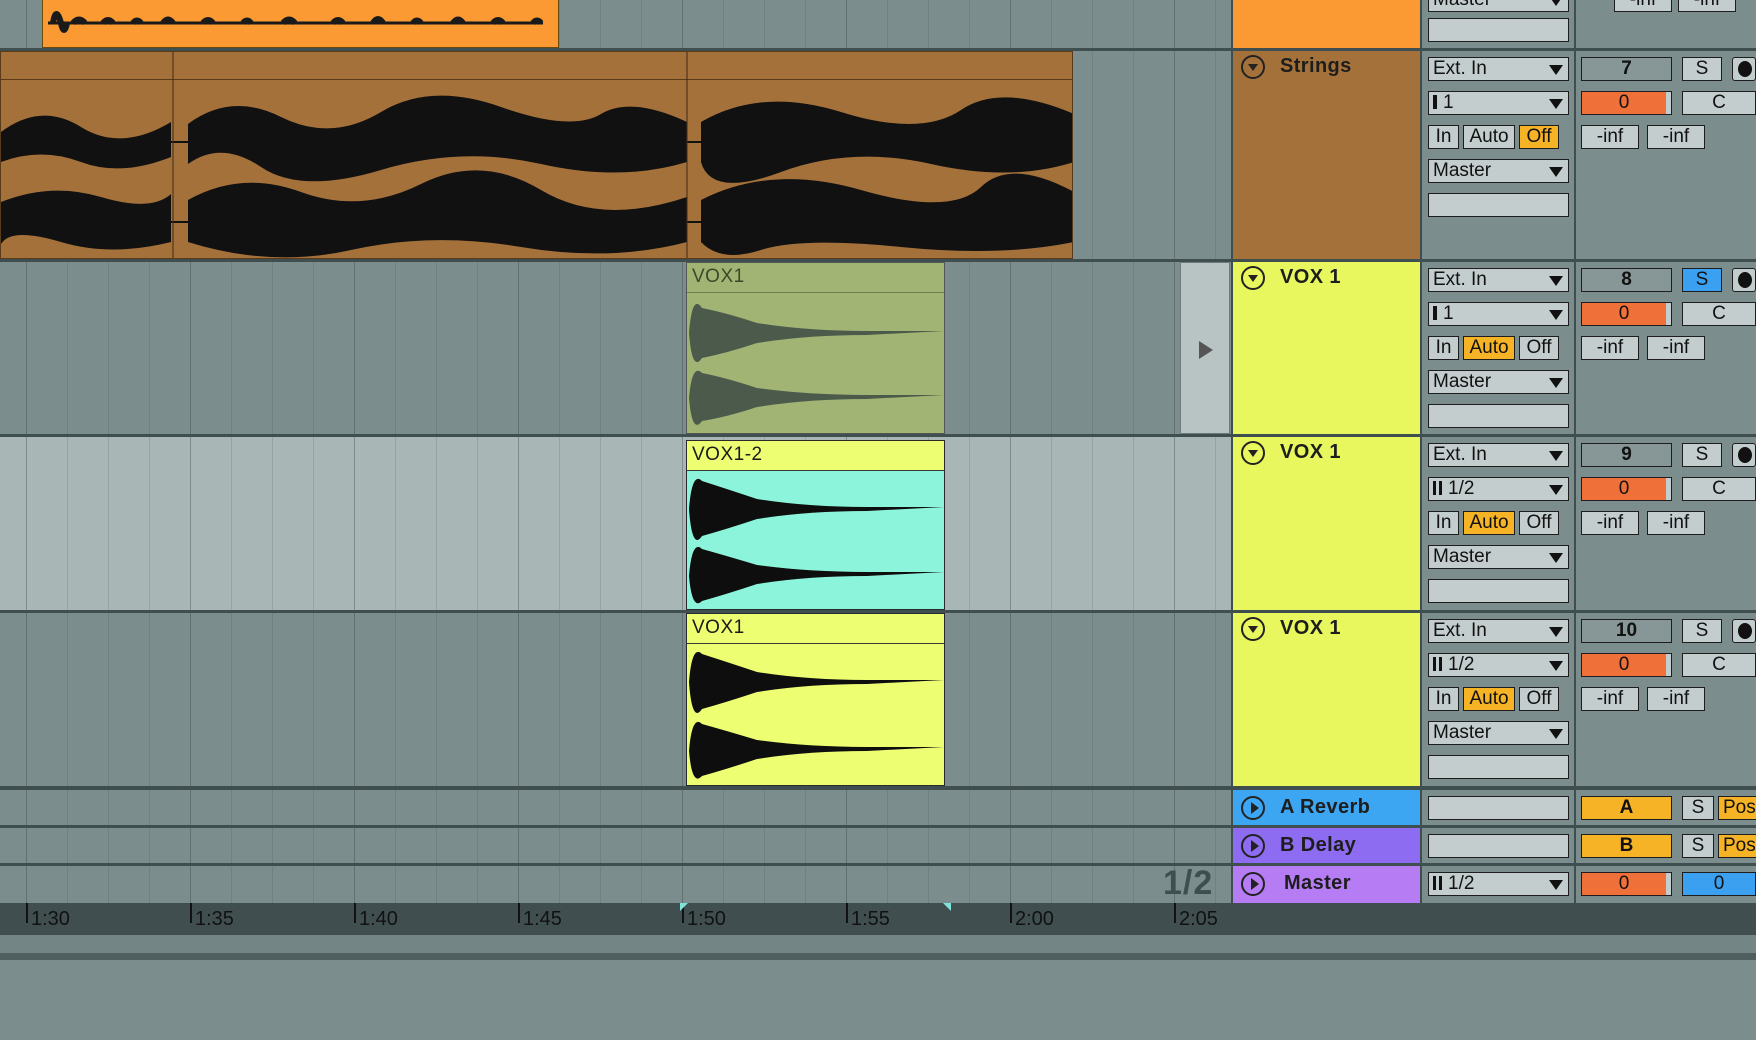 The image size is (1756, 1040). What do you see at coordinates (947, 907) in the screenshot?
I see `loop-end-marker-icon` at bounding box center [947, 907].